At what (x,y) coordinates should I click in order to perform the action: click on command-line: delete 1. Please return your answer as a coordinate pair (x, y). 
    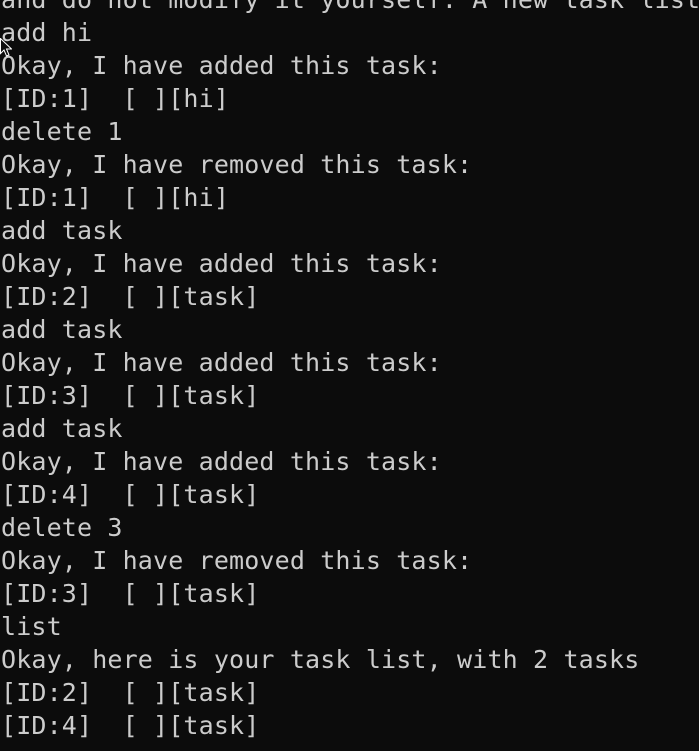
    Looking at the image, I should click on (62, 131).